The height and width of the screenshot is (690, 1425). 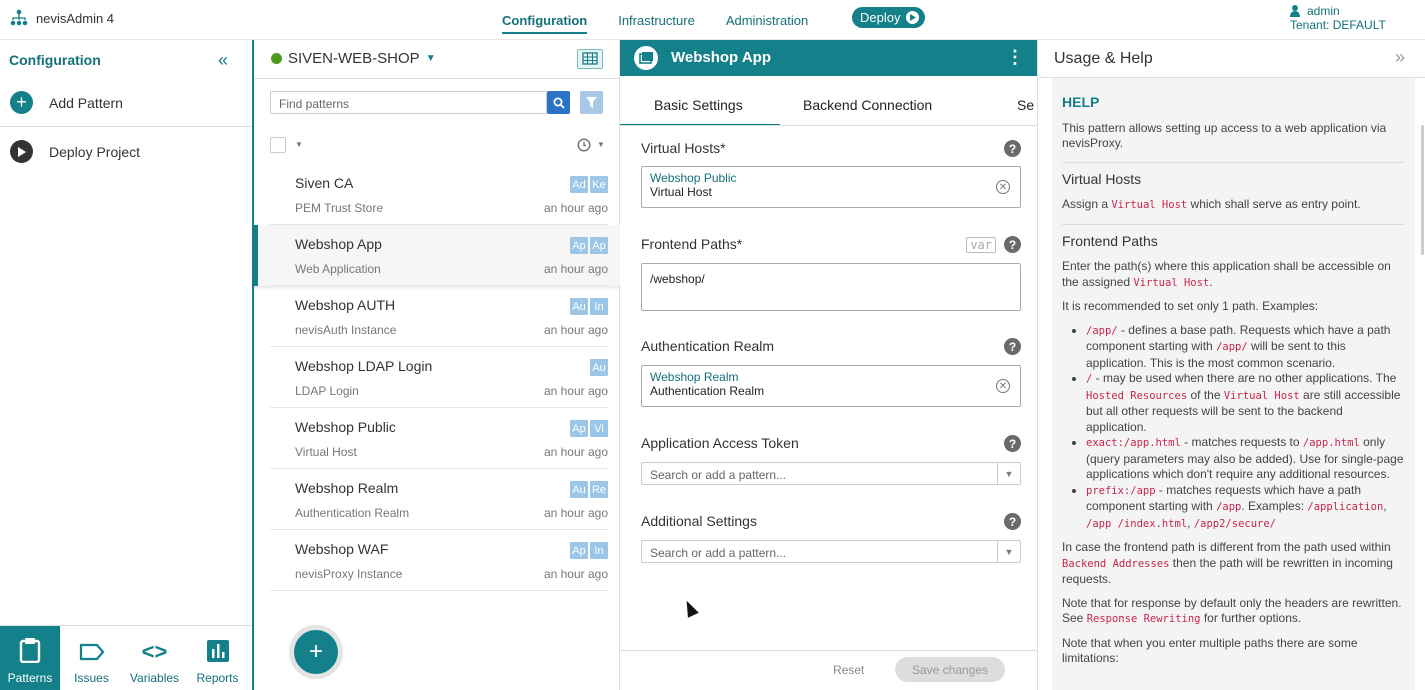 What do you see at coordinates (831, 287) in the screenshot?
I see `frontend-paths-textarea: /webshop/` at bounding box center [831, 287].